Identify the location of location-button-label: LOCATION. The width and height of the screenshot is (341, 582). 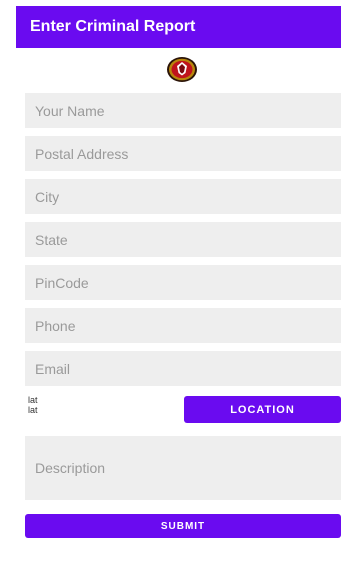
(262, 409).